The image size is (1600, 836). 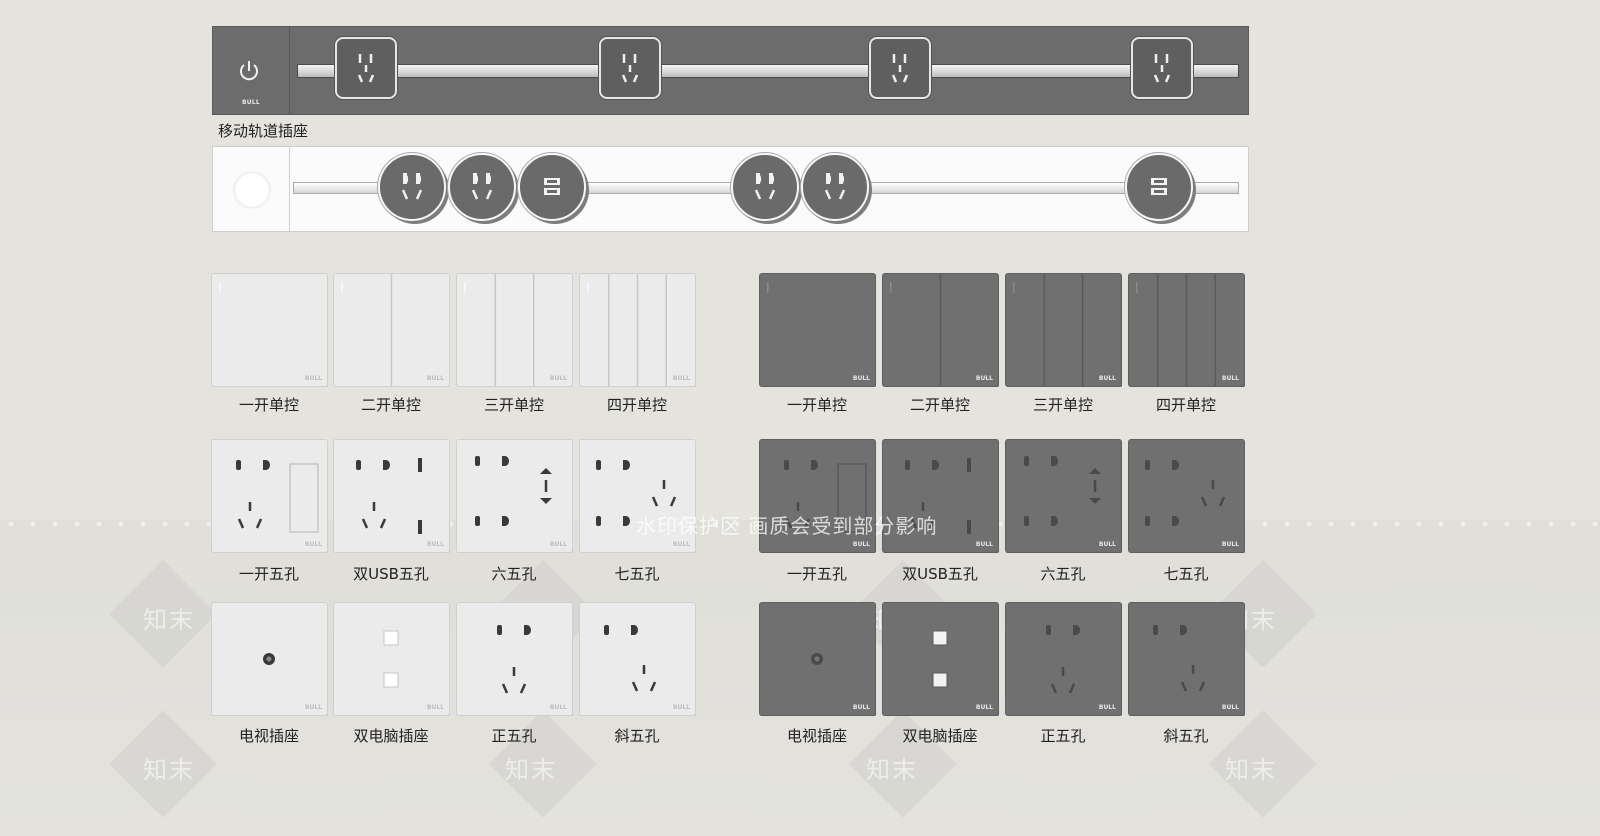 What do you see at coordinates (269, 330) in the screenshot?
I see `white-panel-sw1: BULL` at bounding box center [269, 330].